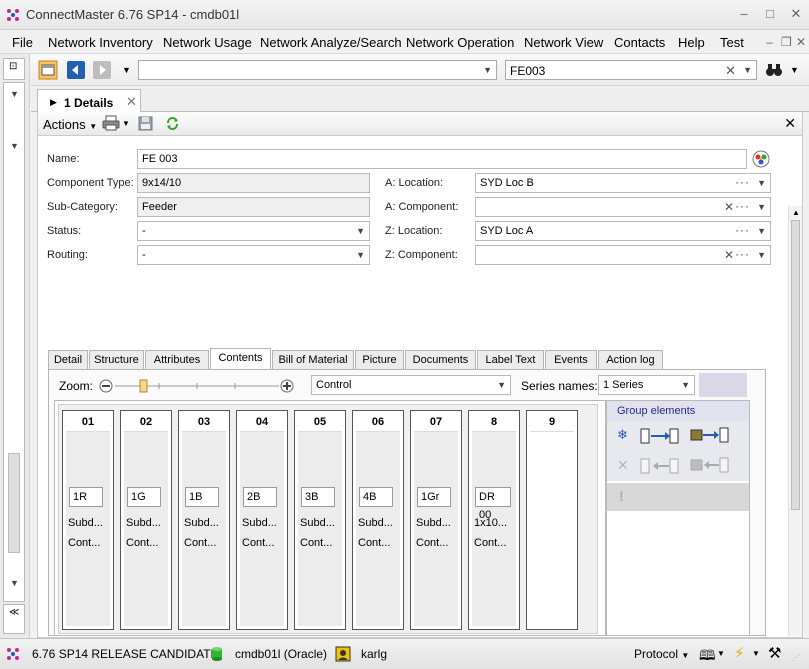 This screenshot has height=669, width=809. What do you see at coordinates (623, 207) in the screenshot?
I see `a-component-field: ✕ ··· ▼` at bounding box center [623, 207].